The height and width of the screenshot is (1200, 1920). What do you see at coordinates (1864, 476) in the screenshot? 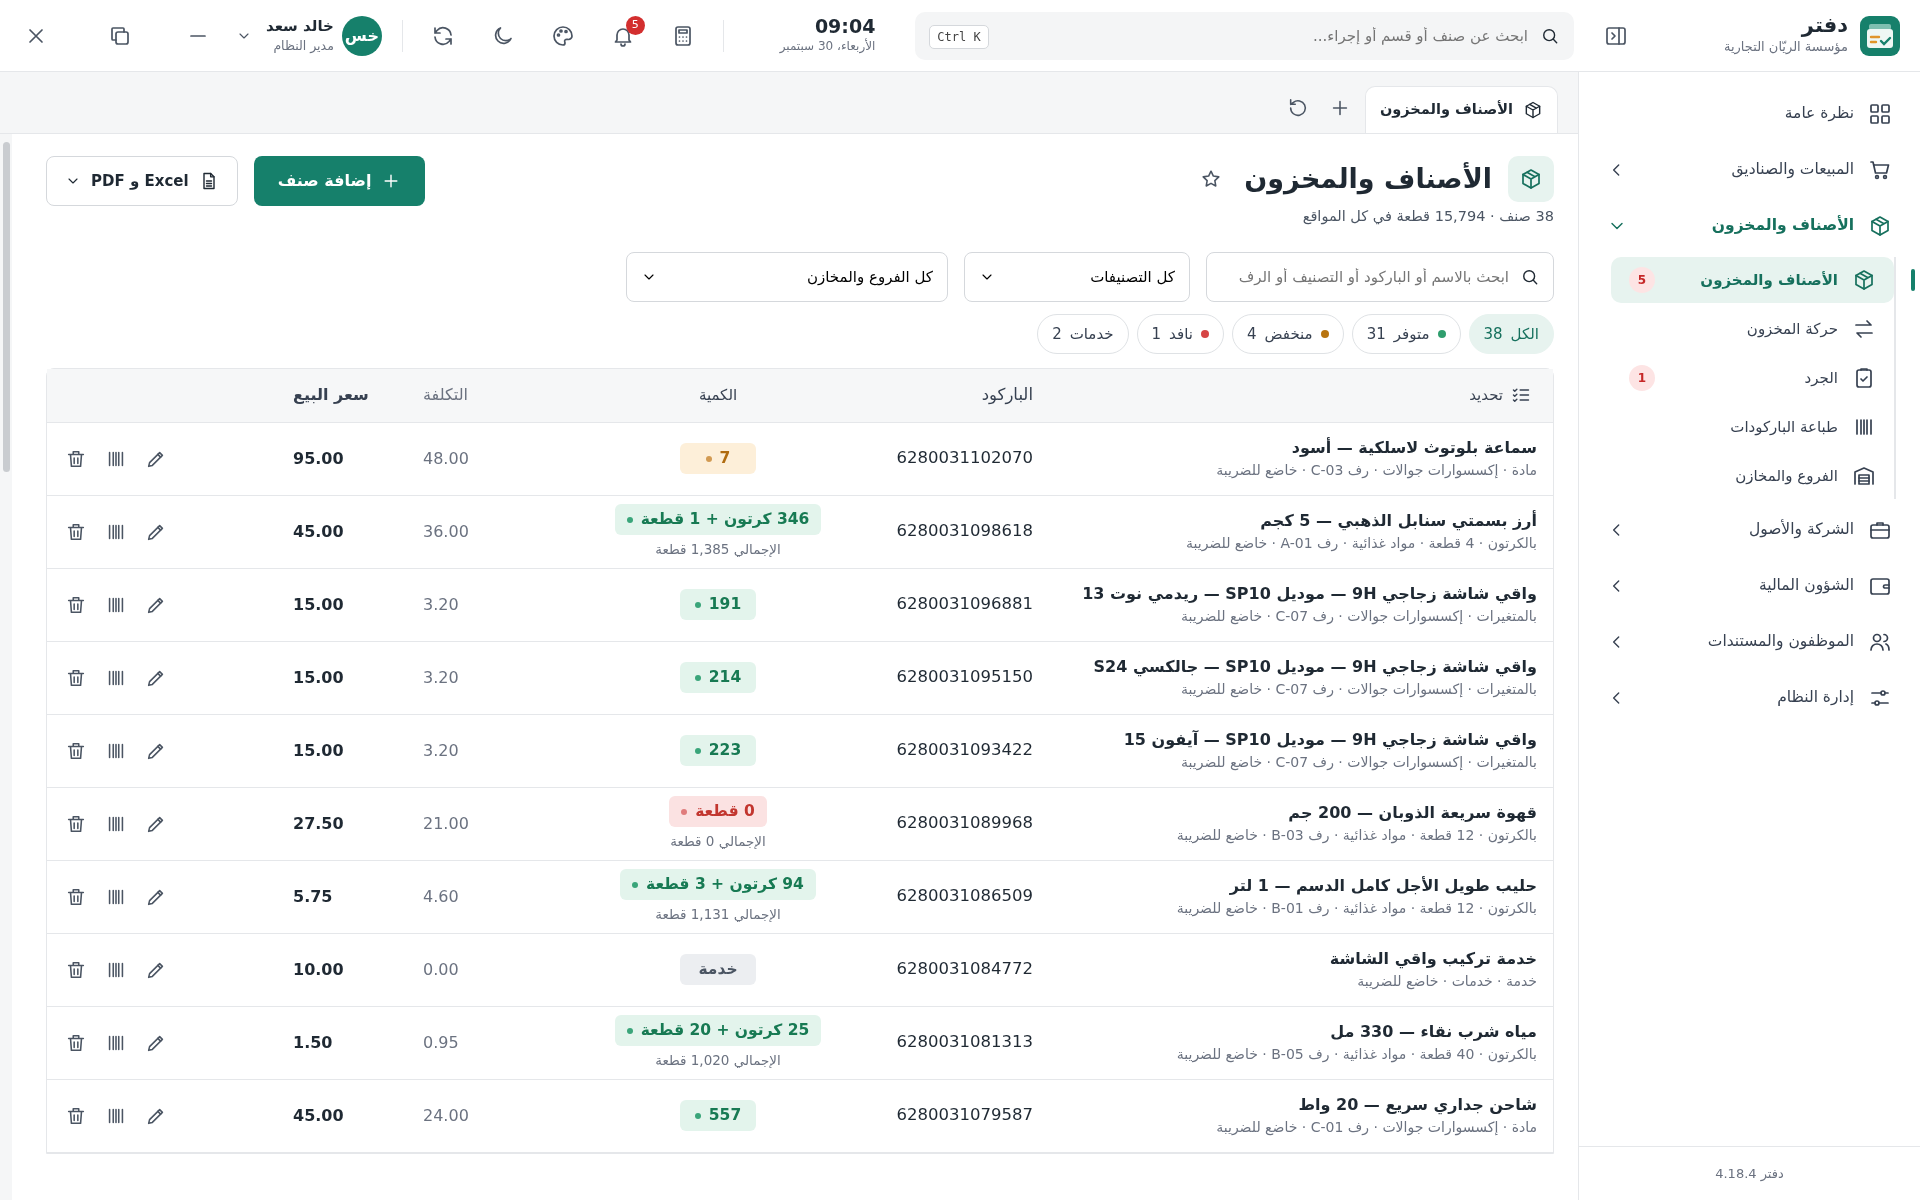
I see `warehouse-icon` at bounding box center [1864, 476].